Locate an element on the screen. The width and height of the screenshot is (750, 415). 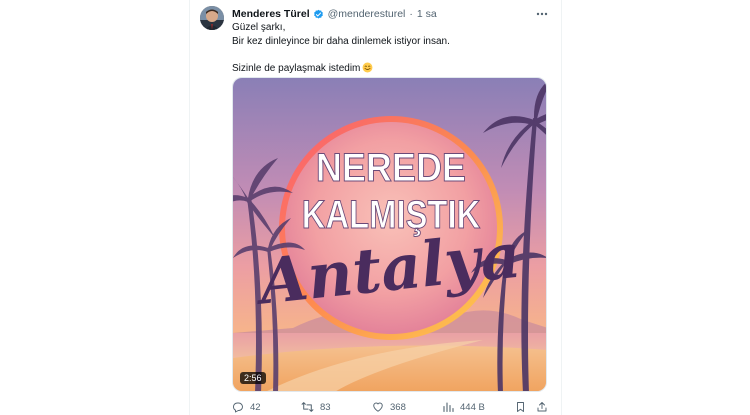
view-count: 444 B is located at coordinates (472, 407).